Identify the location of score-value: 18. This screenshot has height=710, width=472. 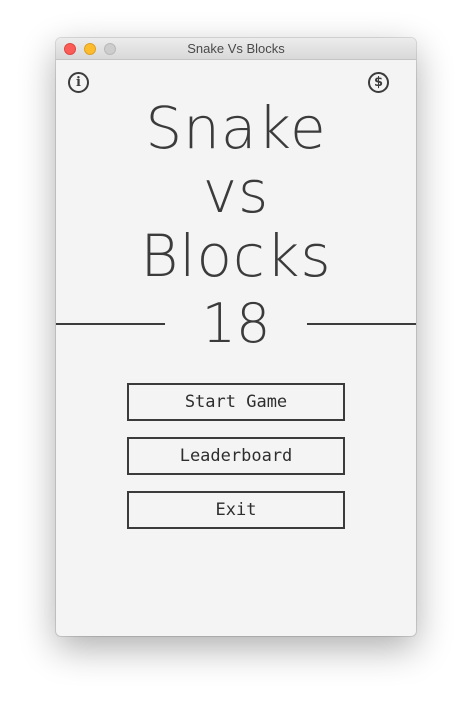
(236, 323).